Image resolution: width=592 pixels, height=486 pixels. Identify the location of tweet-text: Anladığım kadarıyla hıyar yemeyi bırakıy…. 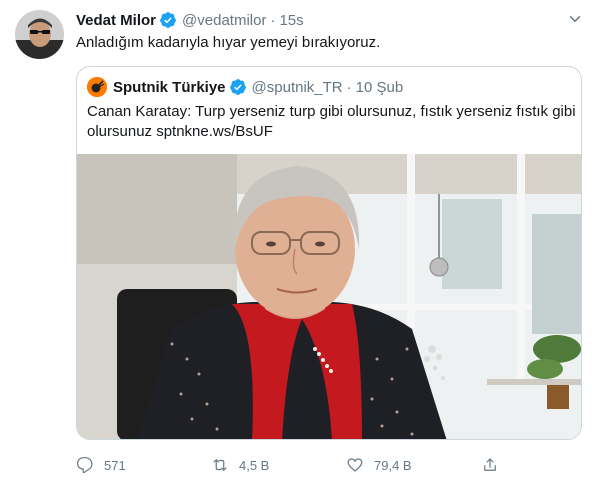
(228, 42).